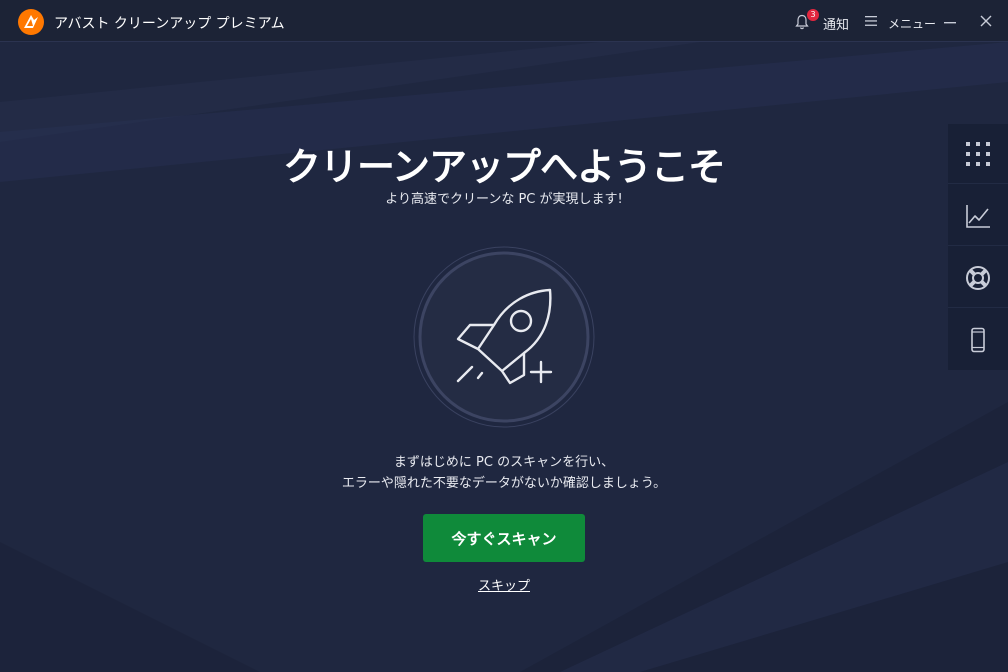 The height and width of the screenshot is (672, 1008). I want to click on lifebuoy-icon, so click(978, 277).